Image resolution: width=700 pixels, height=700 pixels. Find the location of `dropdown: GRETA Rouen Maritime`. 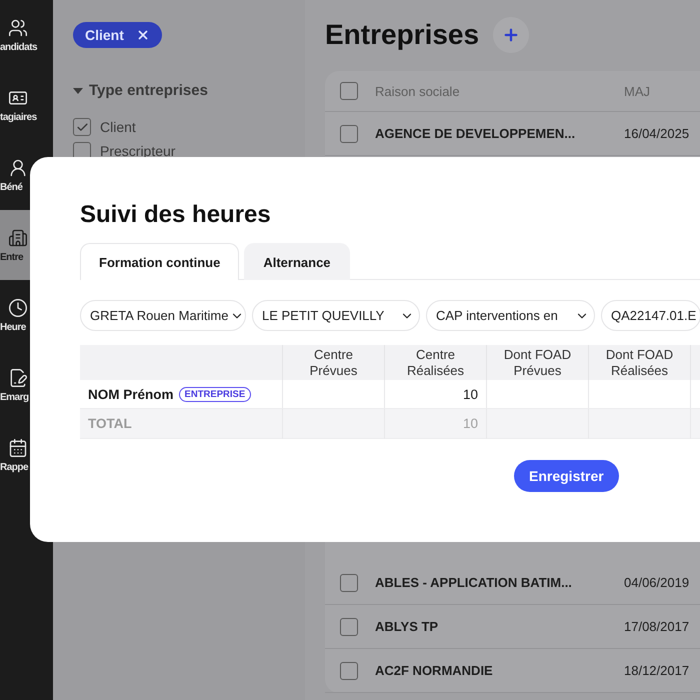

dropdown: GRETA Rouen Maritime is located at coordinates (163, 315).